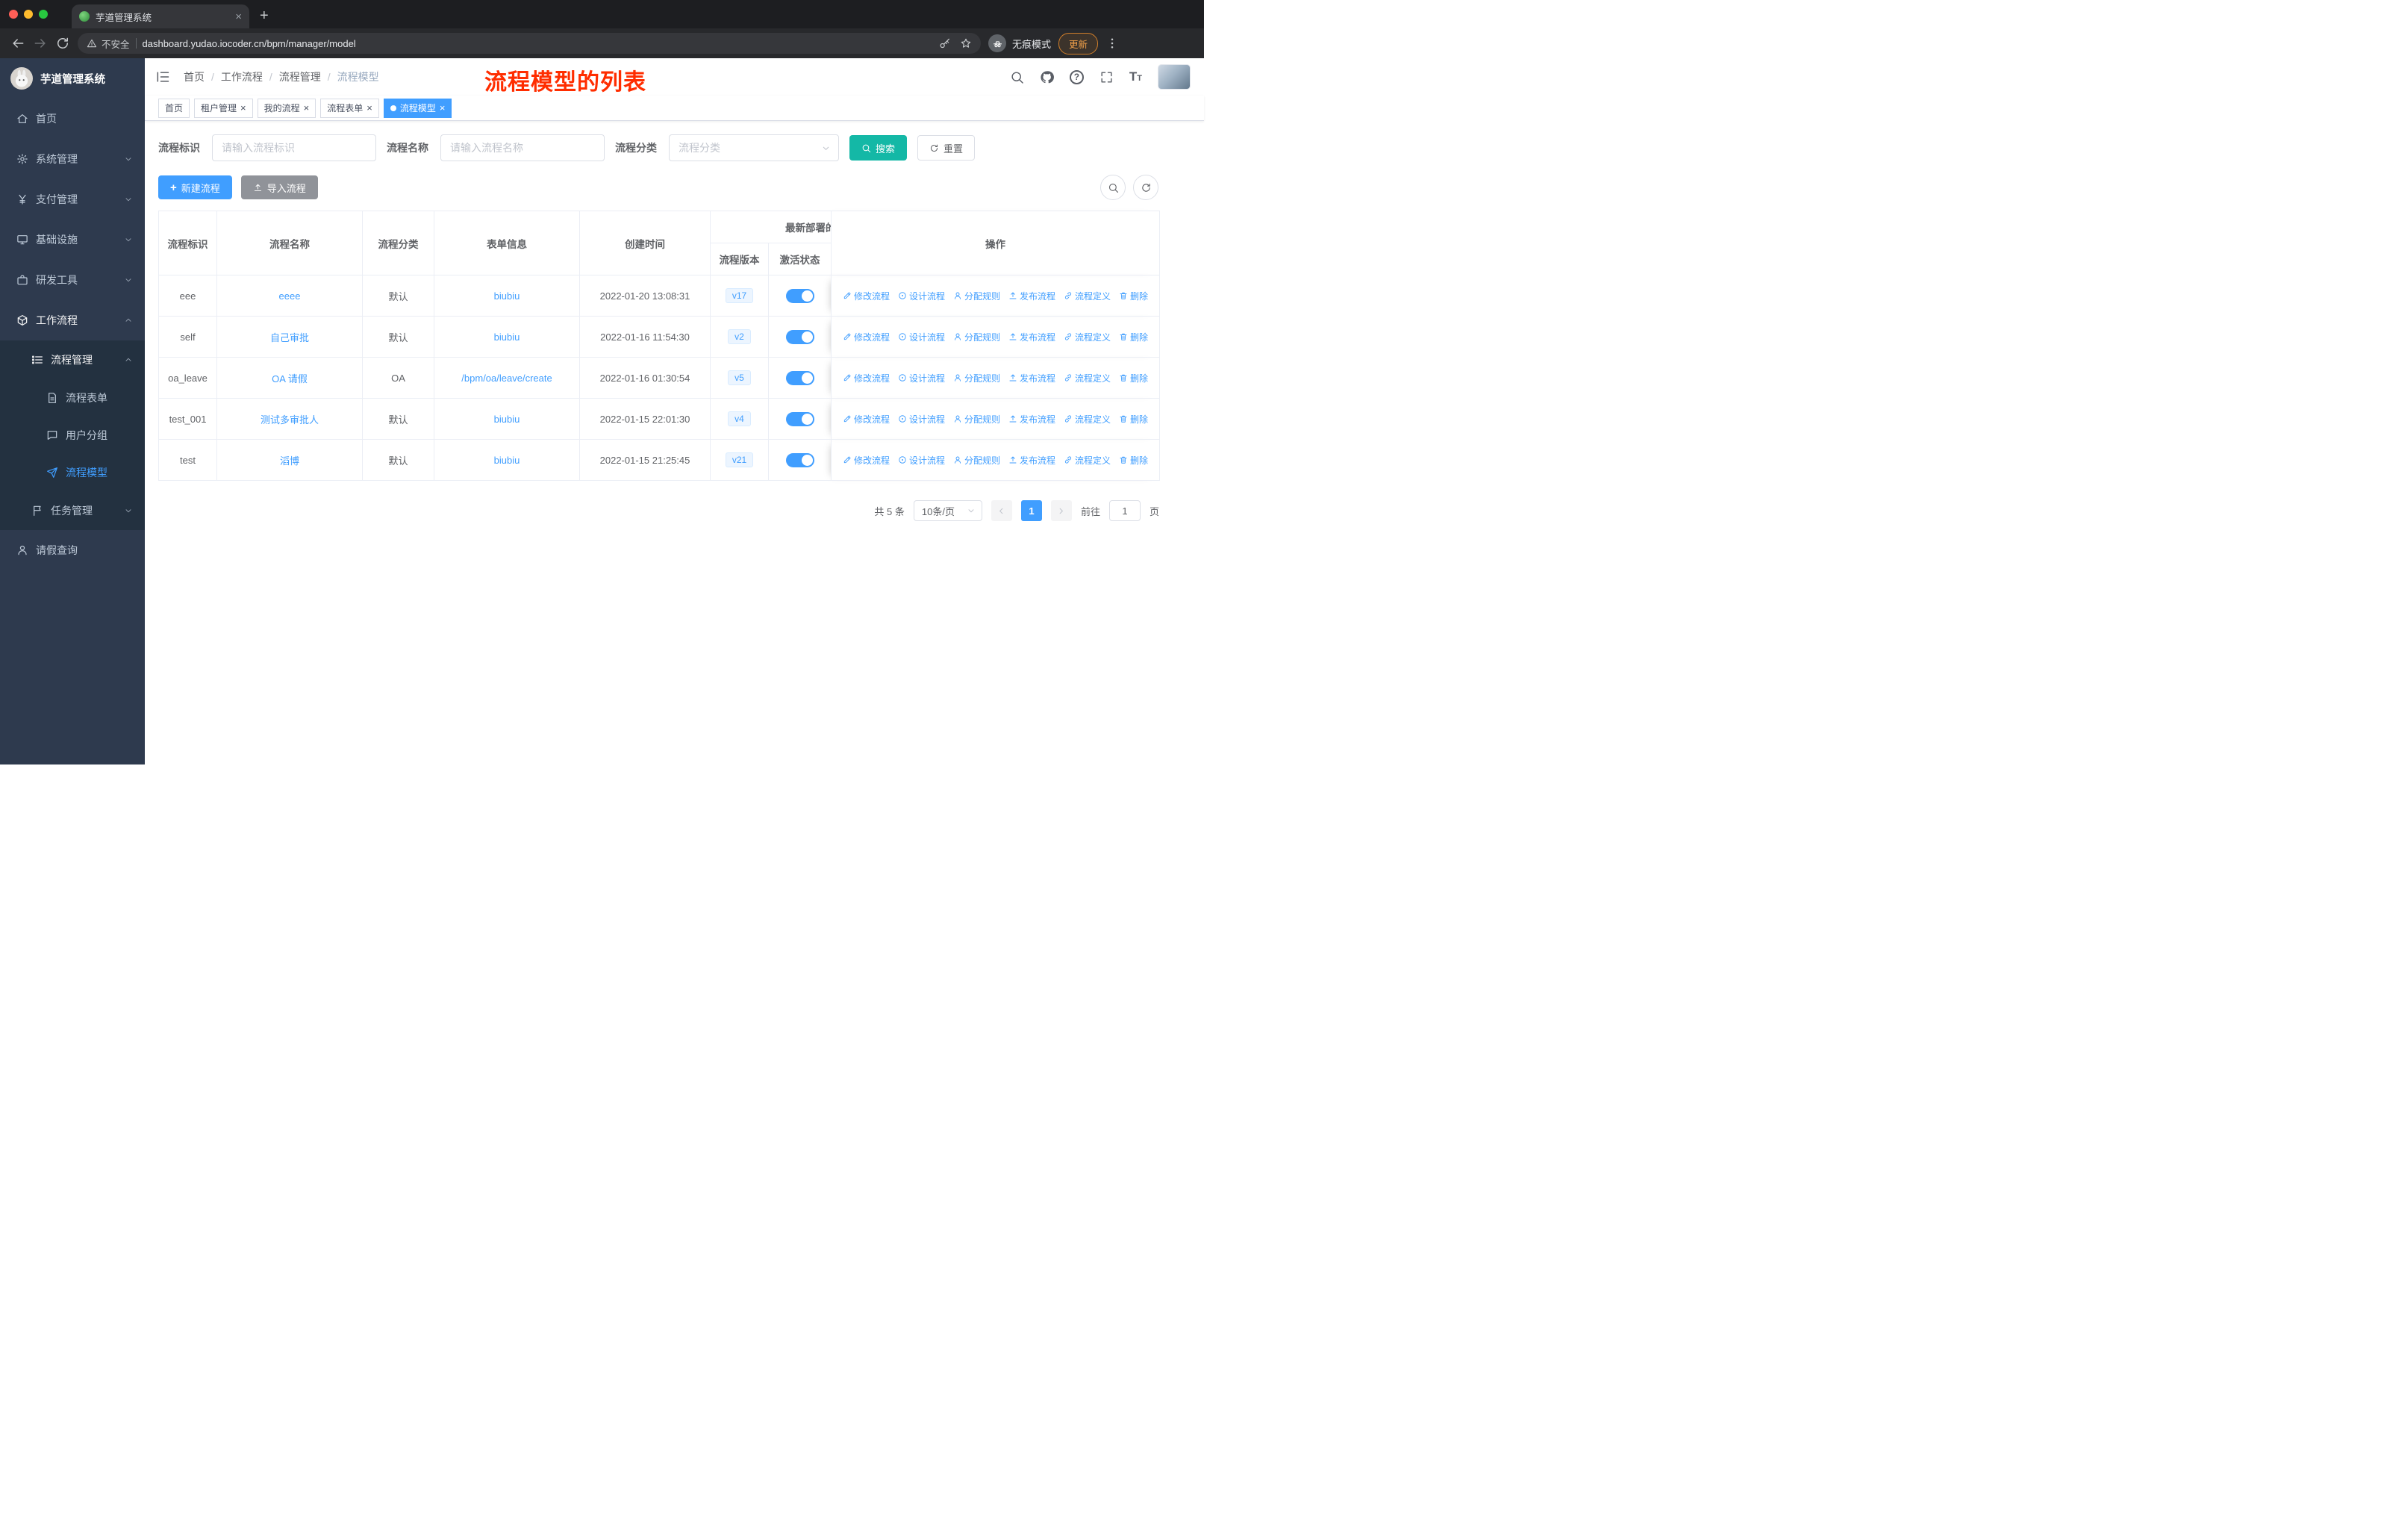 This screenshot has height=1529, width=2408. I want to click on window-close-button, so click(13, 15).